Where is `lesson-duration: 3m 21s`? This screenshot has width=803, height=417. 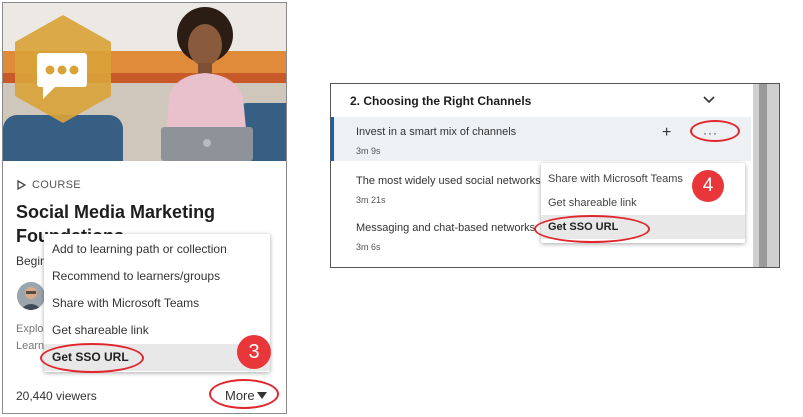 lesson-duration: 3m 21s is located at coordinates (371, 200).